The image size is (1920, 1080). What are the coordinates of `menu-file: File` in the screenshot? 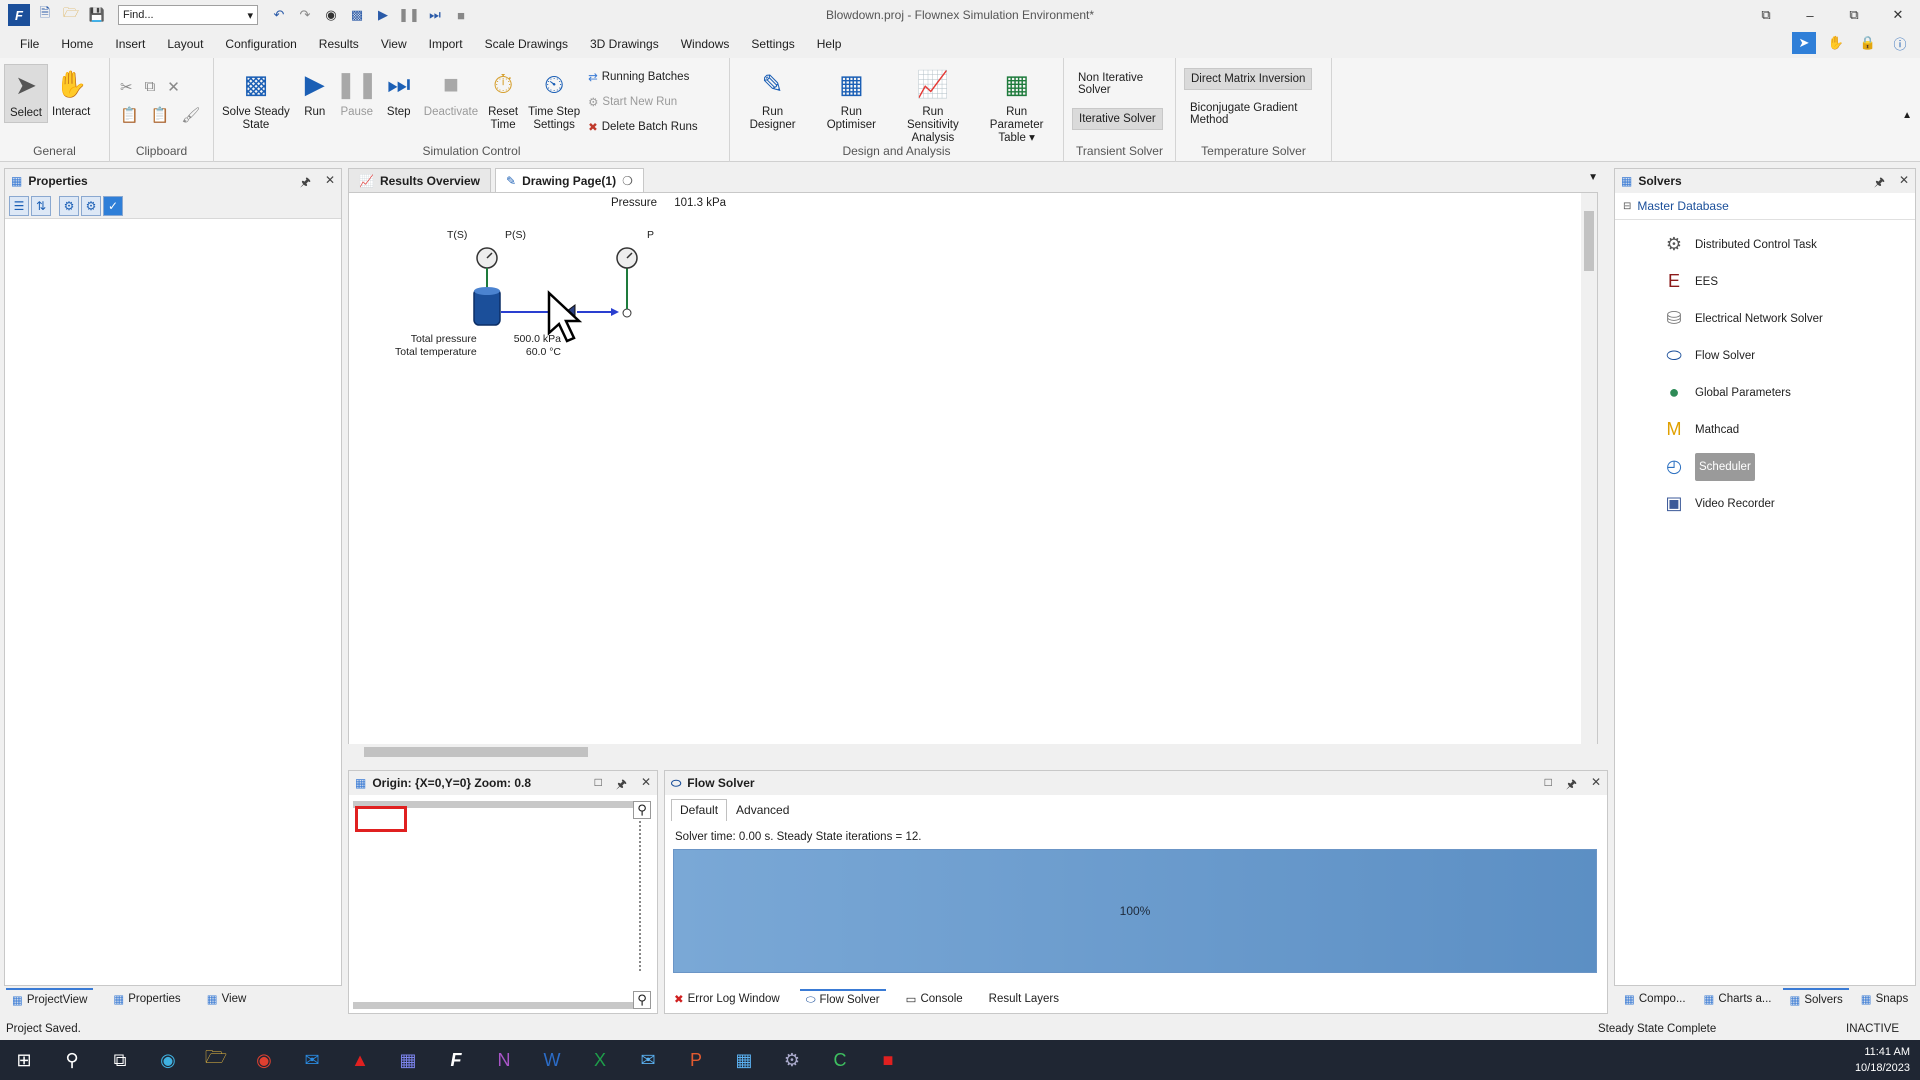 It's located at (30, 44).